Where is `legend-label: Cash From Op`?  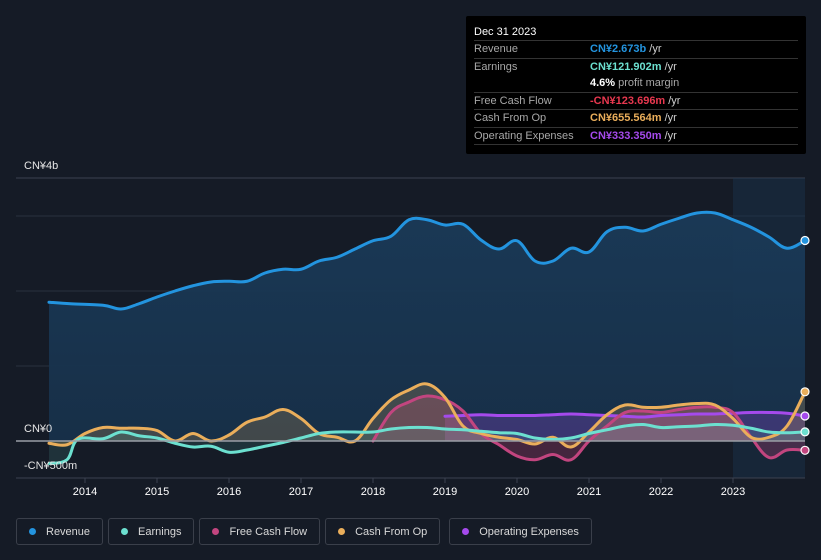 legend-label: Cash From Op is located at coordinates (391, 531).